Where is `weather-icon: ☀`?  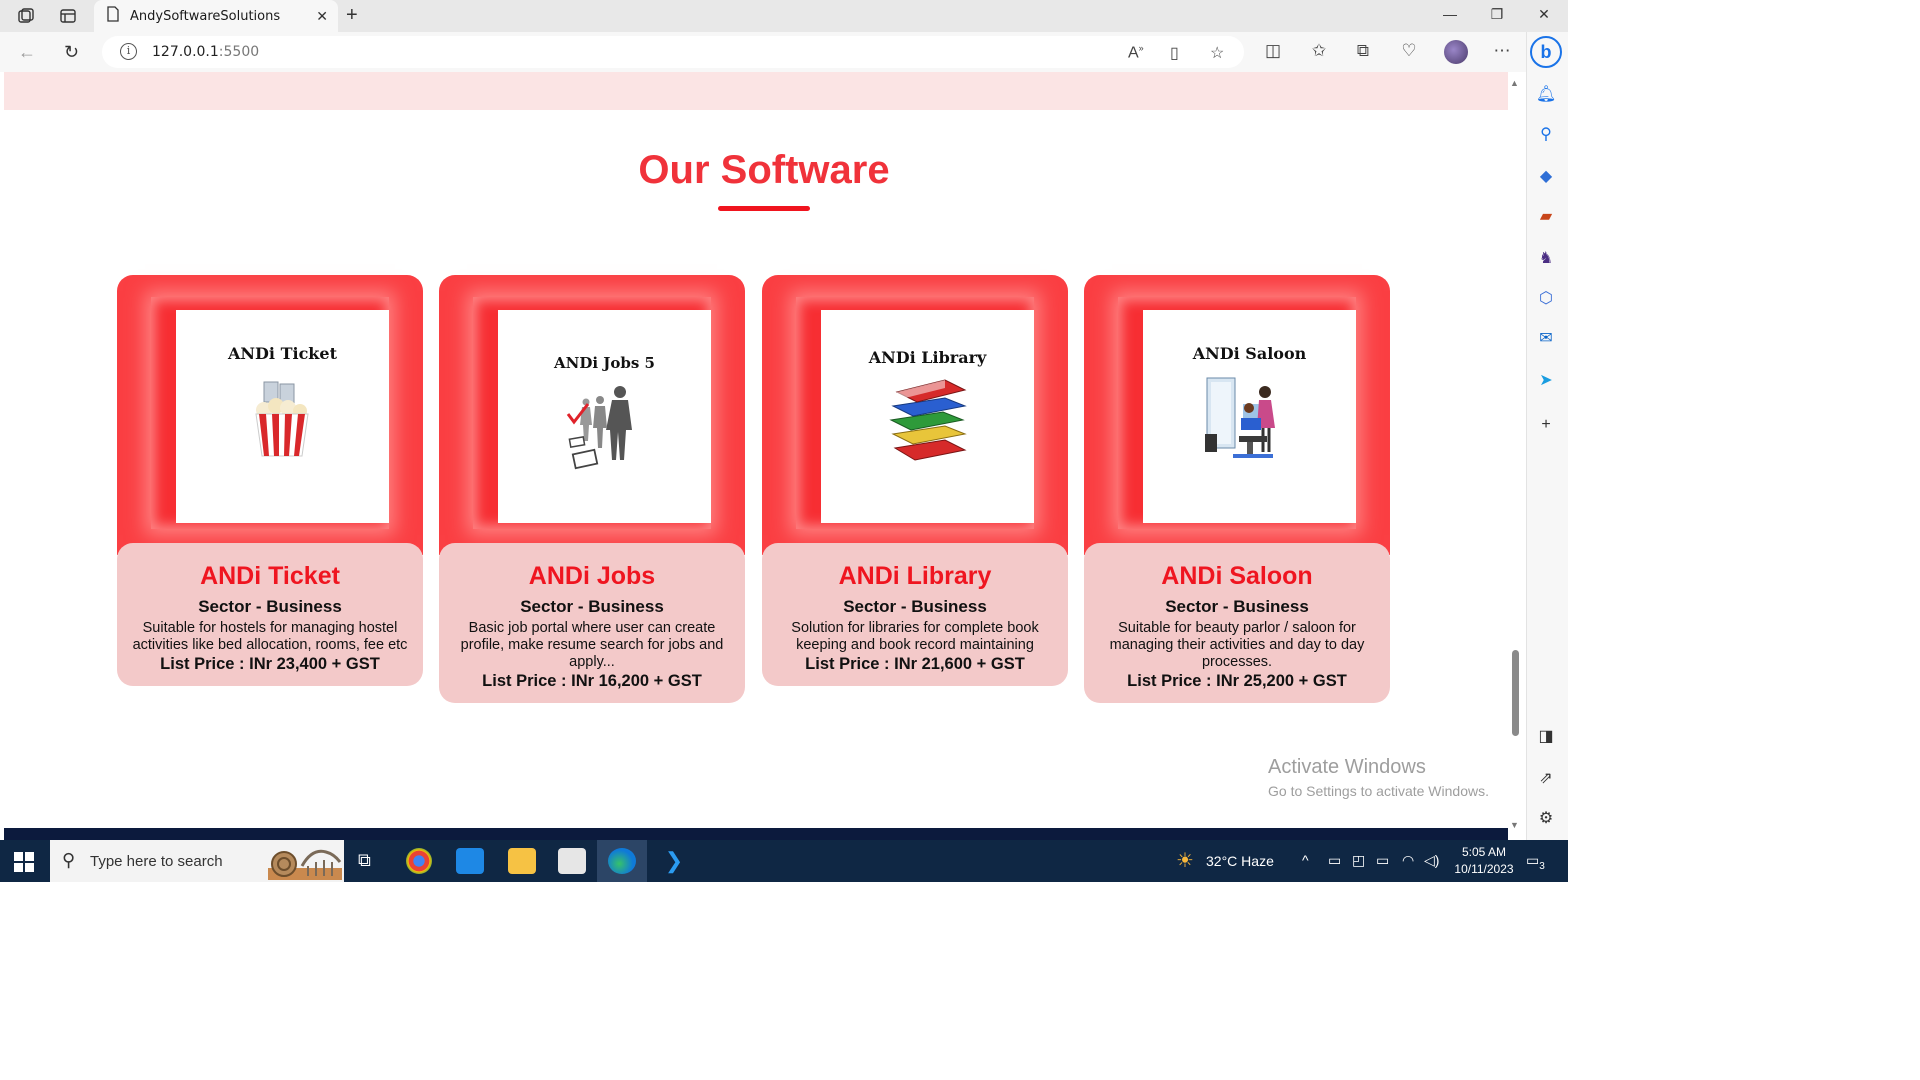 weather-icon: ☀ is located at coordinates (1185, 860).